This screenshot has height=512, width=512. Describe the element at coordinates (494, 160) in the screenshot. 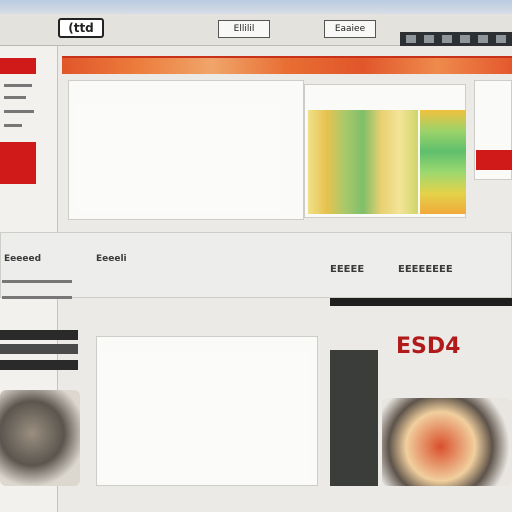

I see `right-red-button` at that location.